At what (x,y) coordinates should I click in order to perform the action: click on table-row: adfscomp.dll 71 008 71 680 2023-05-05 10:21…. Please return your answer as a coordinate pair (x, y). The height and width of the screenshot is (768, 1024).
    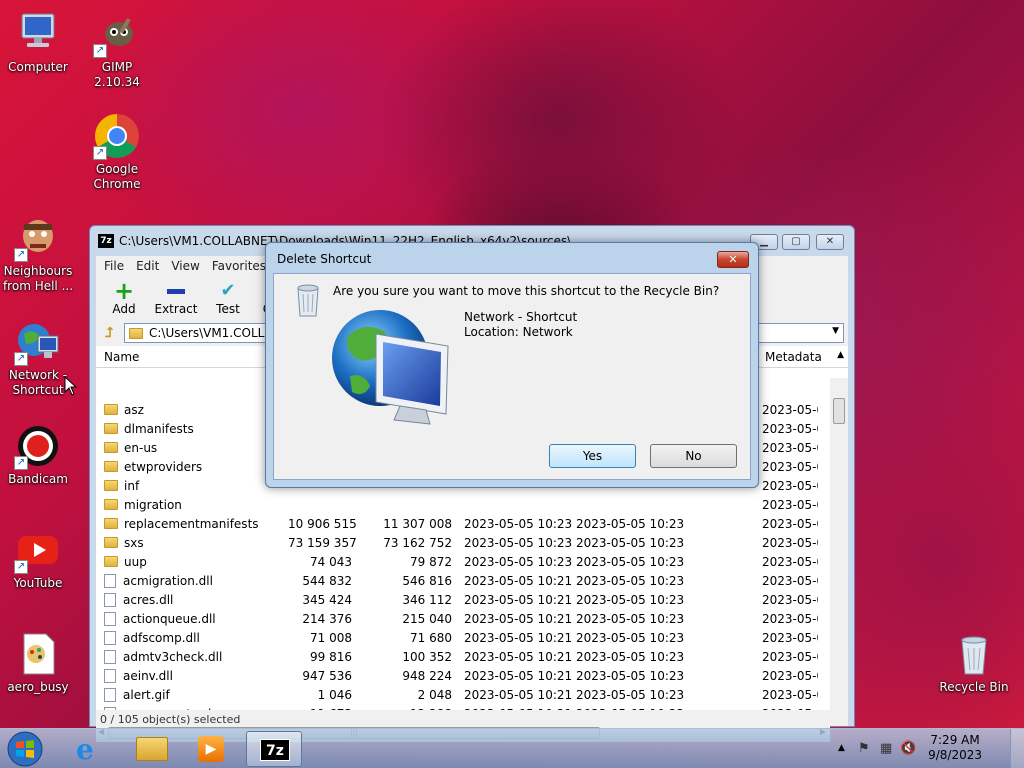
    Looking at the image, I should click on (463, 637).